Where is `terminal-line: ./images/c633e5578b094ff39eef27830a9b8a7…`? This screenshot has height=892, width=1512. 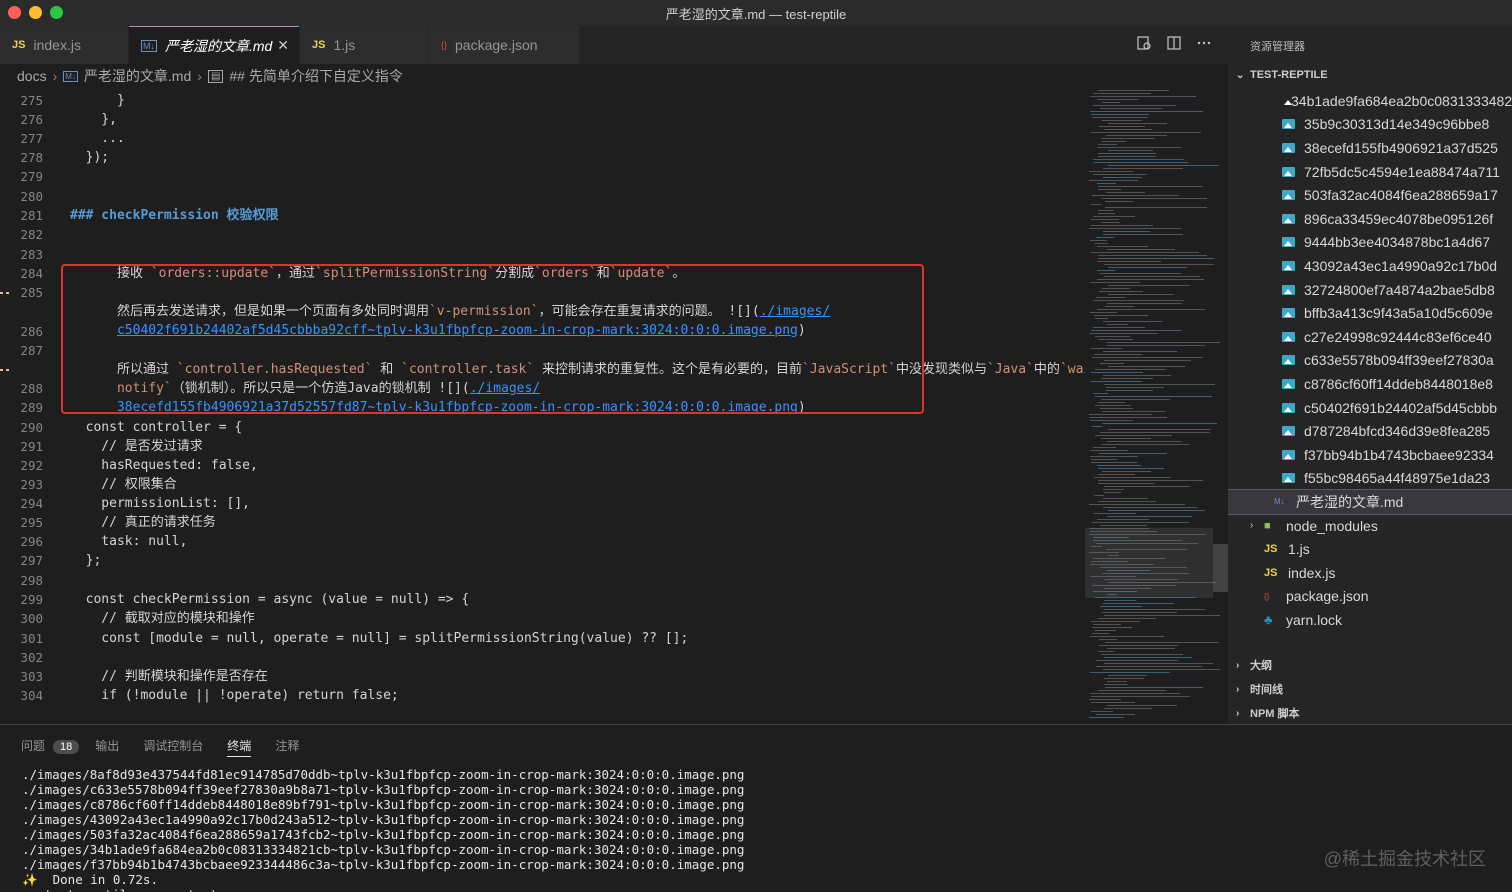 terminal-line: ./images/c633e5578b094ff39eef27830a9b8a7… is located at coordinates (383, 789).